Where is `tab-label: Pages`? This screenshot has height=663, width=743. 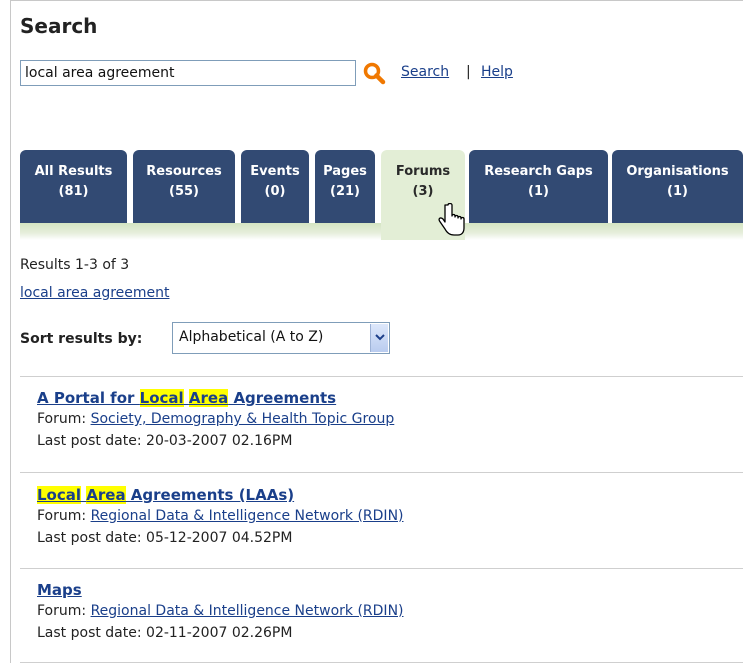 tab-label: Pages is located at coordinates (345, 171).